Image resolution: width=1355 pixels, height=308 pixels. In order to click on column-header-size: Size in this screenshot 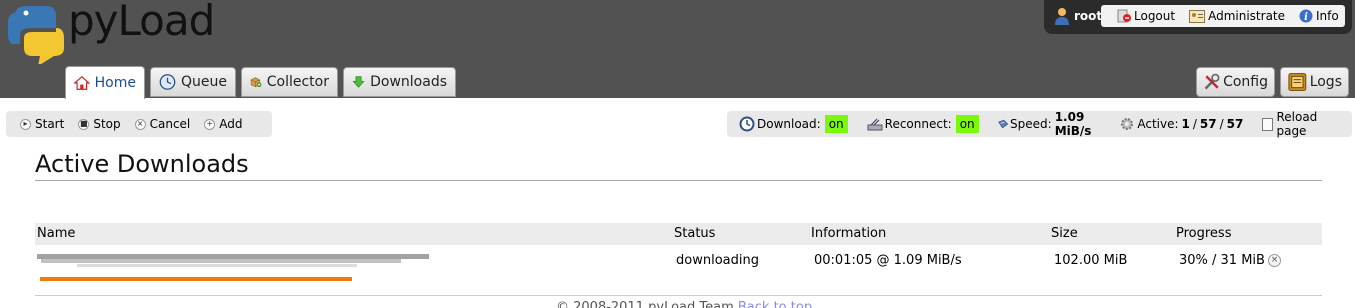, I will do `click(1064, 233)`.